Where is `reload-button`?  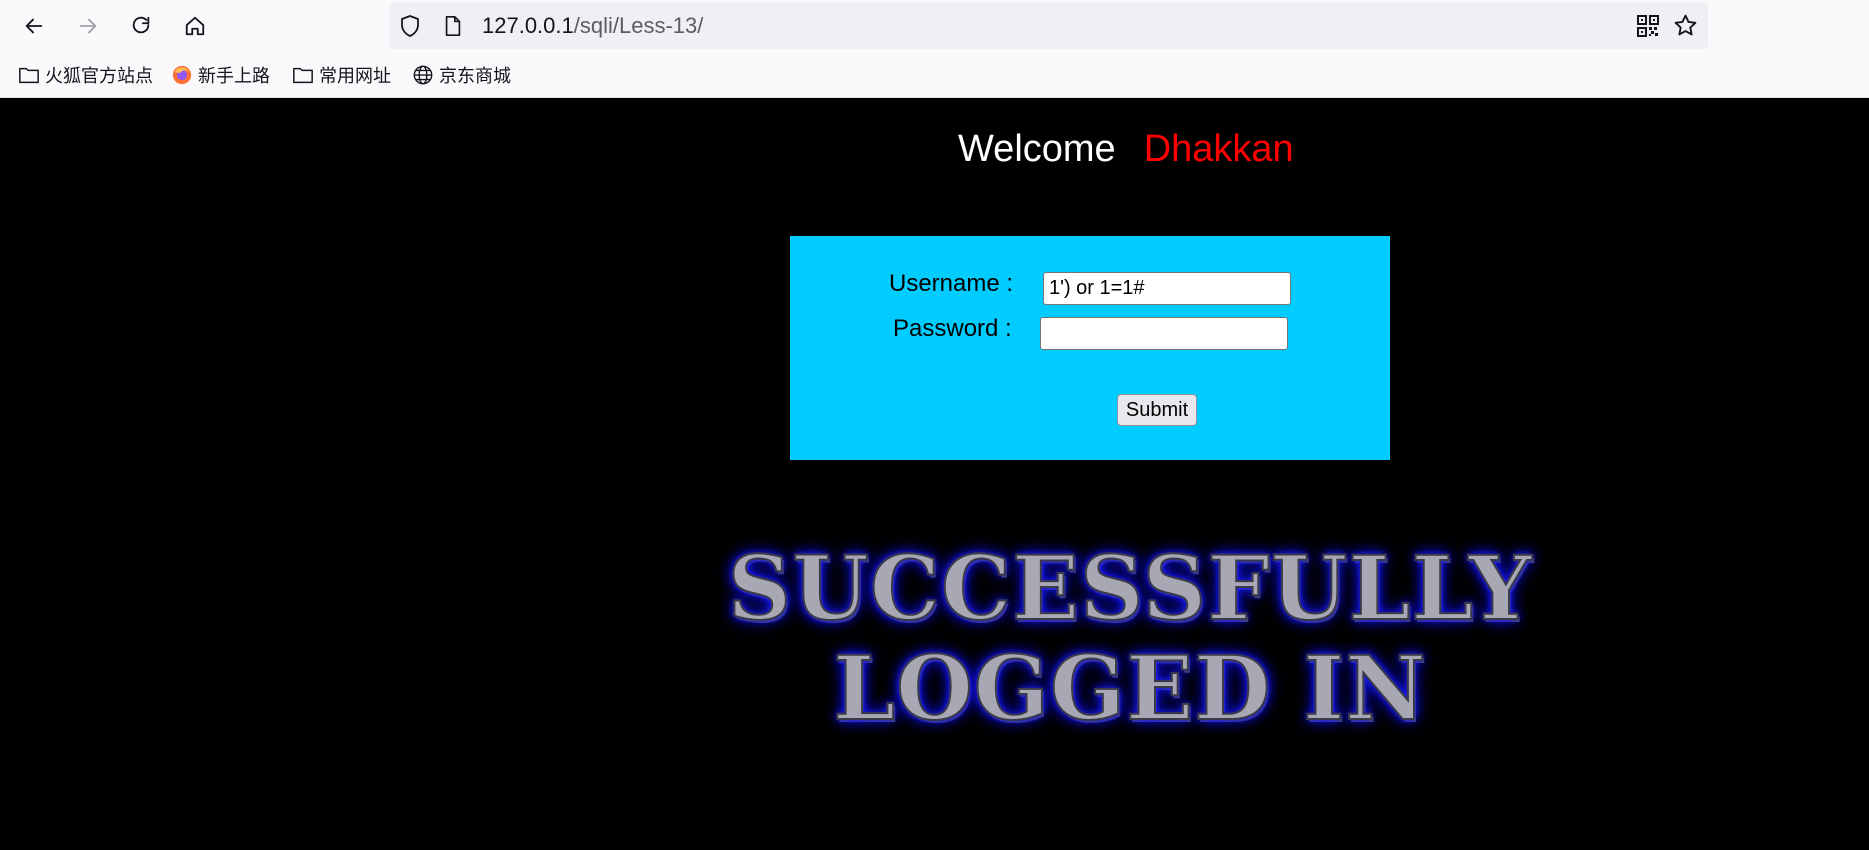
reload-button is located at coordinates (141, 26).